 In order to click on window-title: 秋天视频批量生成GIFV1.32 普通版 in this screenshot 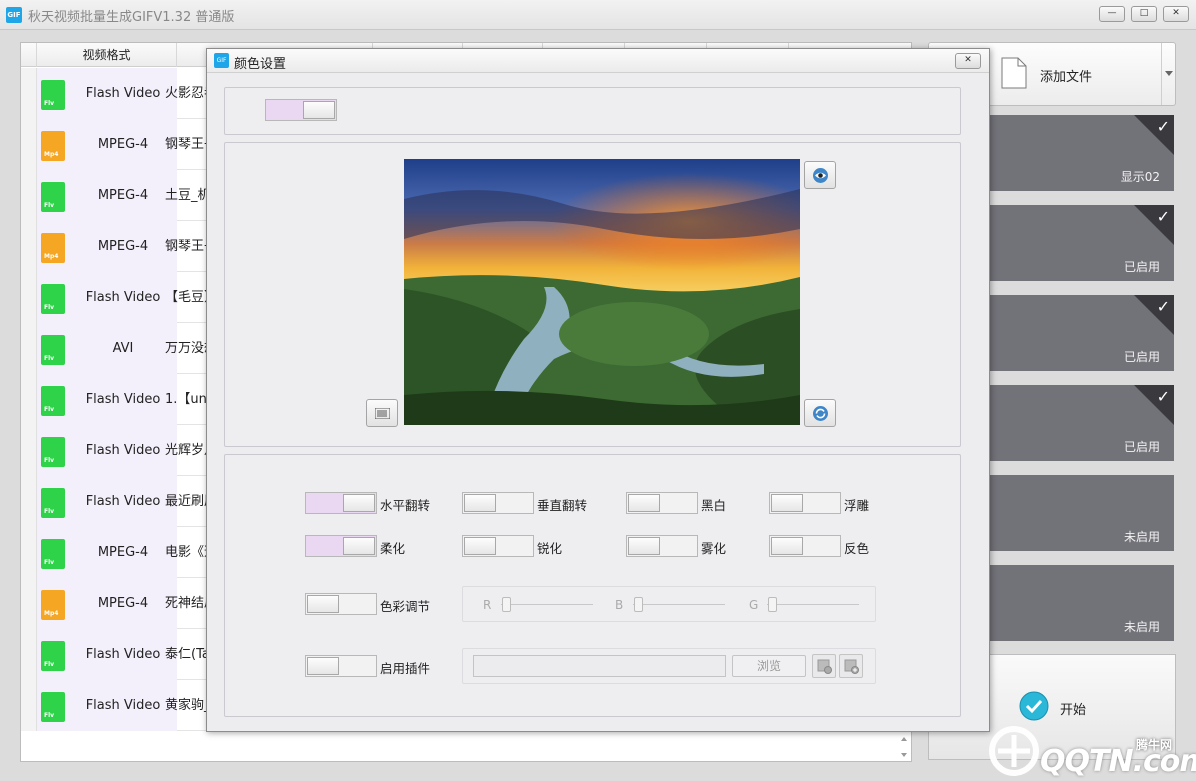, I will do `click(131, 17)`.